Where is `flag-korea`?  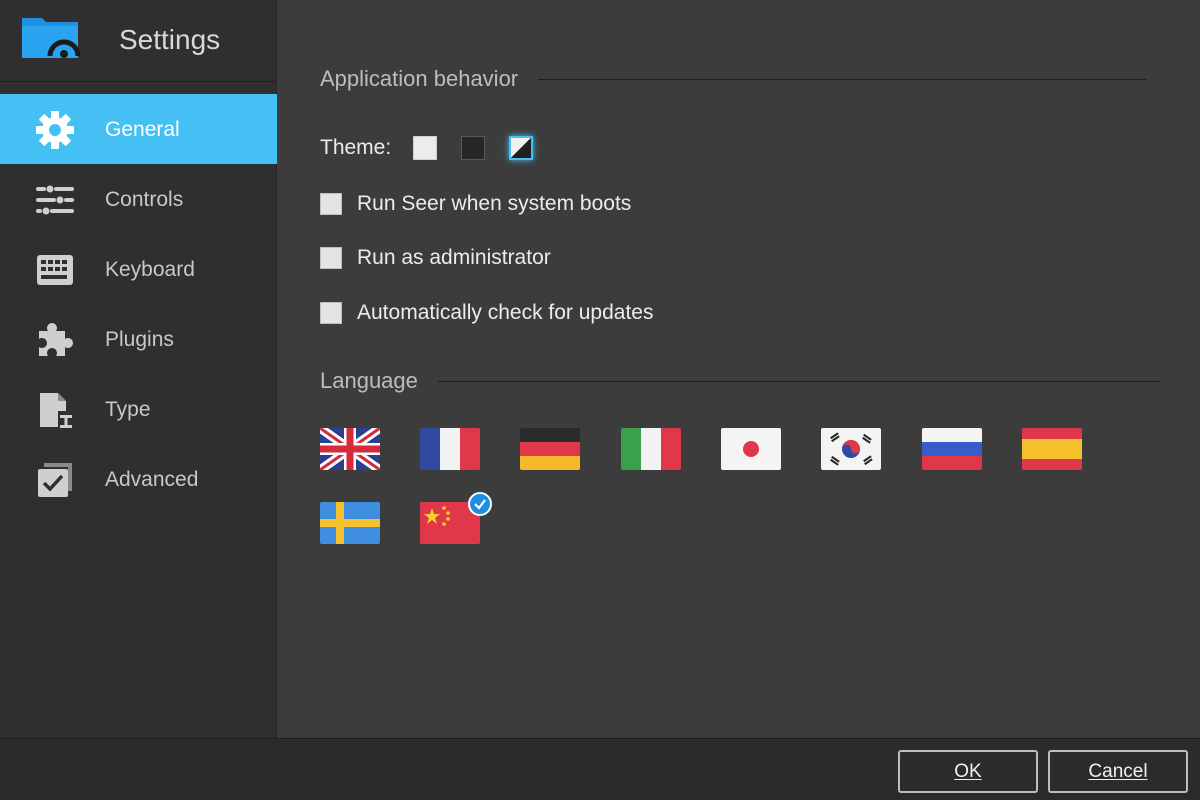
flag-korea is located at coordinates (851, 449).